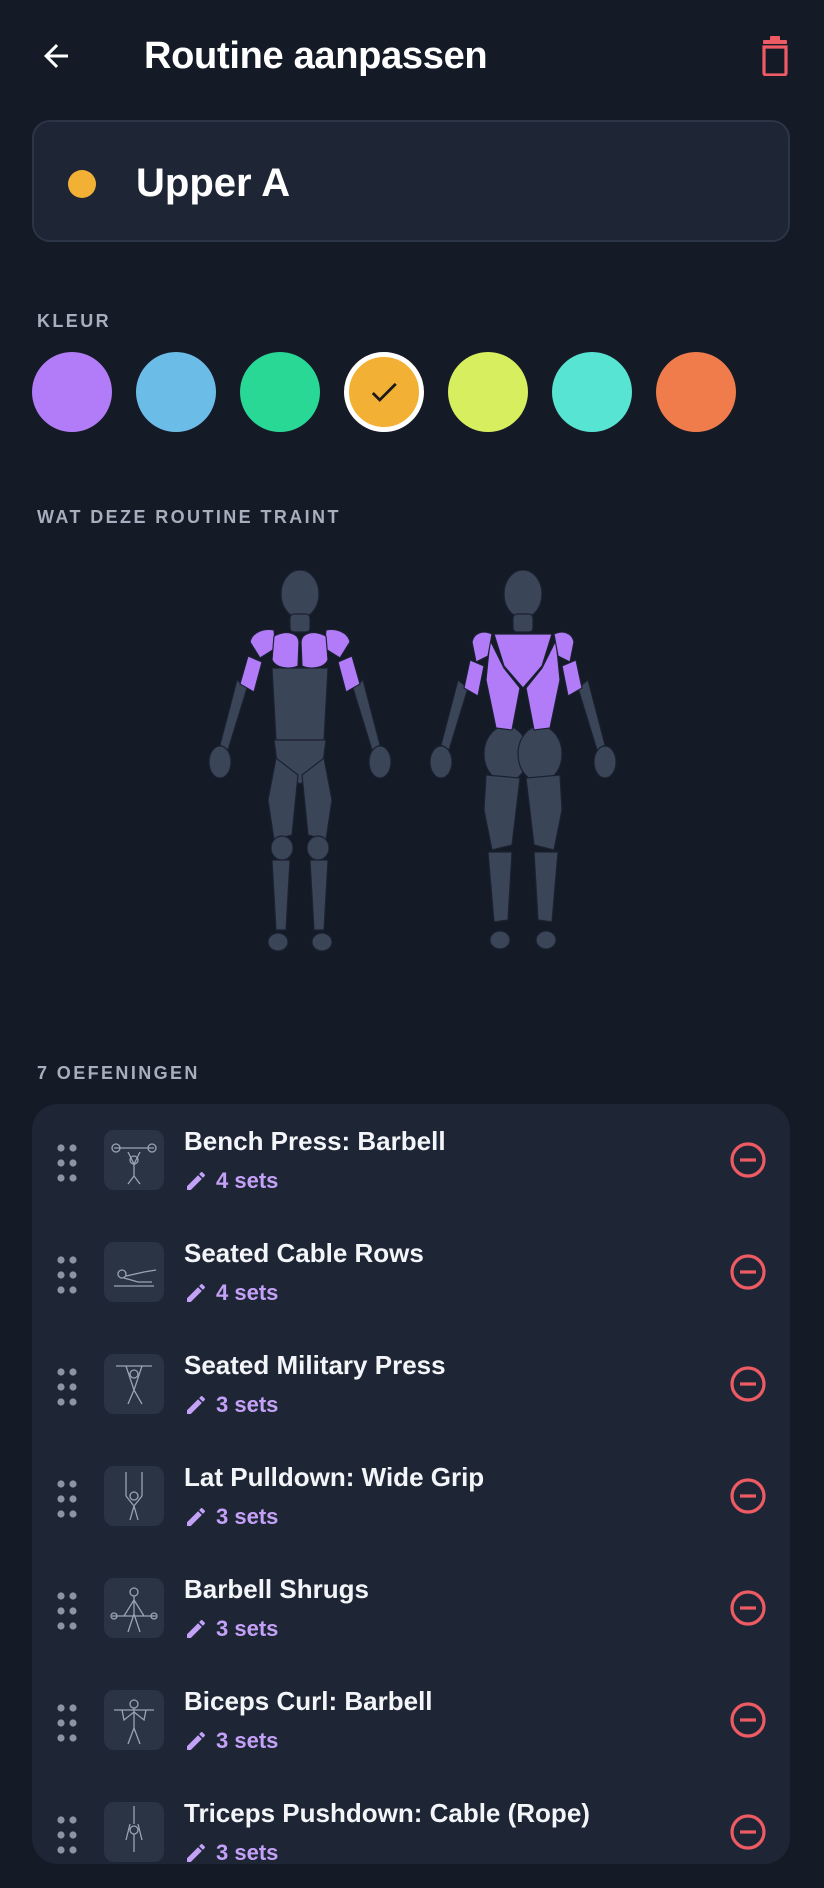  I want to click on back-button, so click(56, 56).